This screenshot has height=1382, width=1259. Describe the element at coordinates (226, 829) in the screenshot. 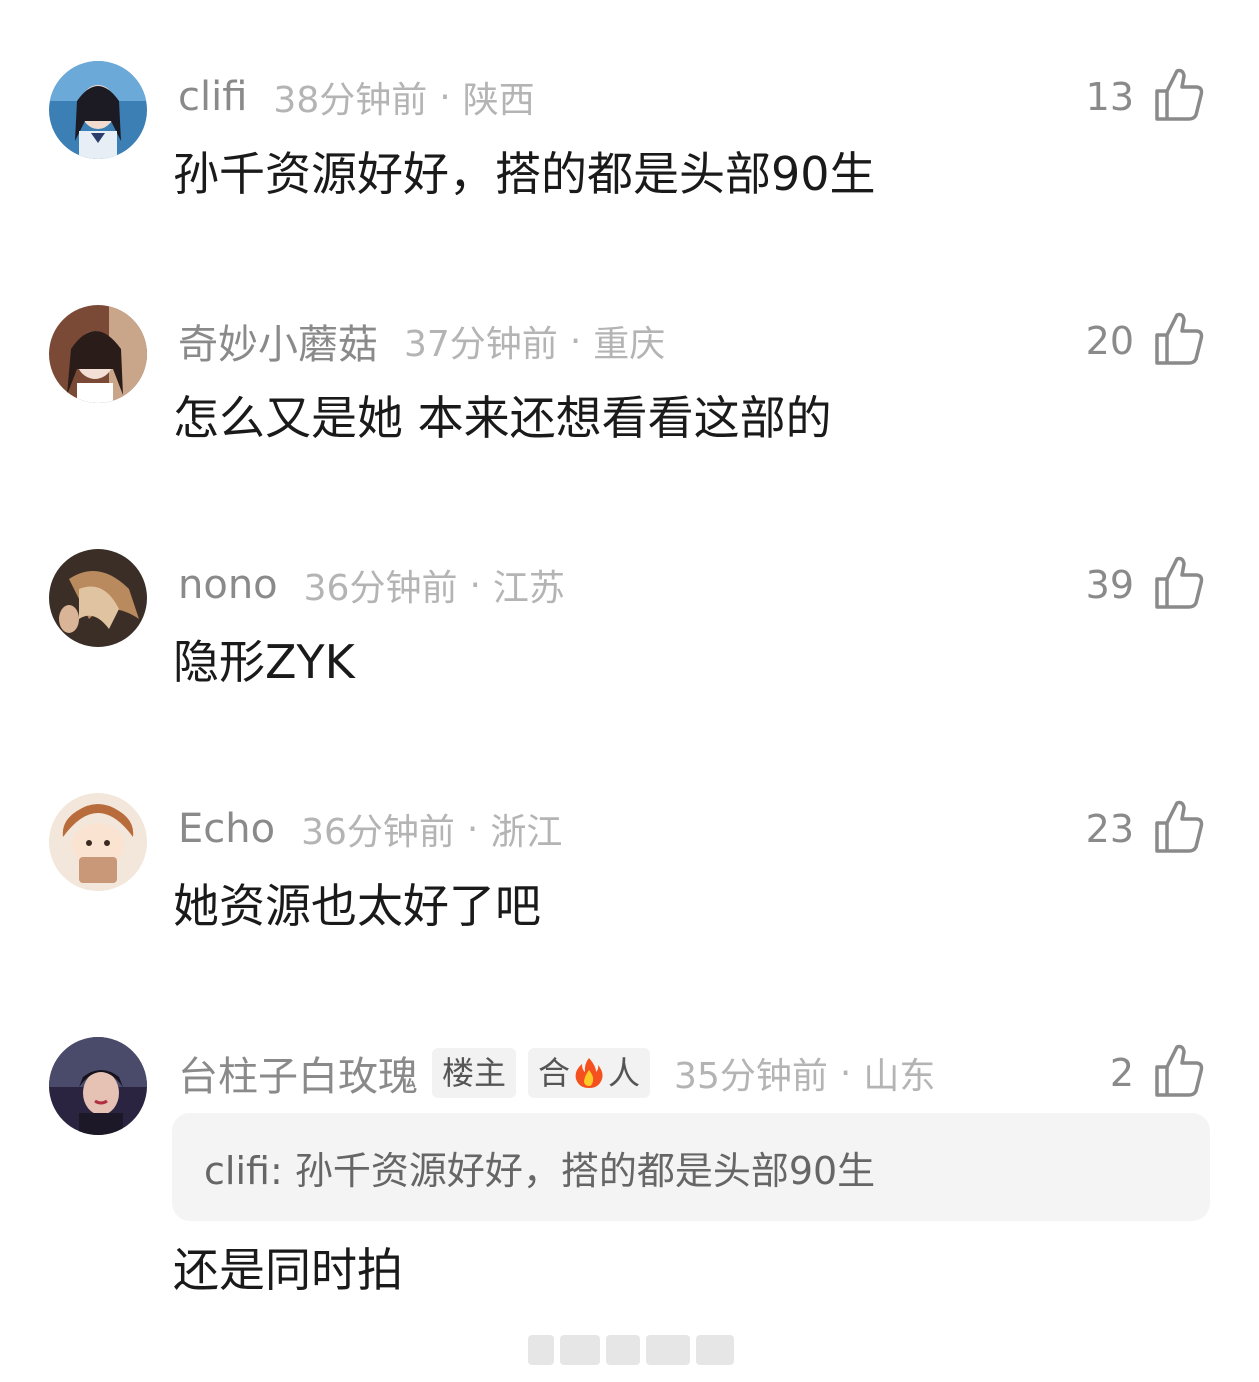

I see `username: Echo` at that location.